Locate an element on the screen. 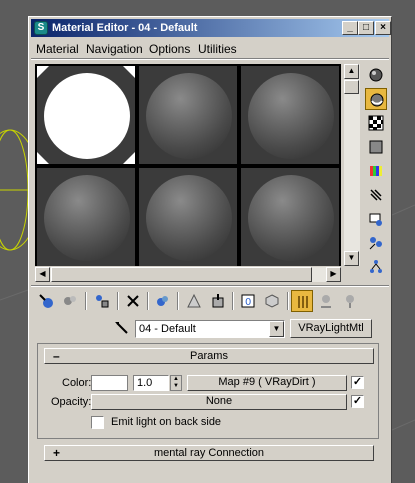  material-name-dropdown: 04 - Default ▼ is located at coordinates (210, 329).